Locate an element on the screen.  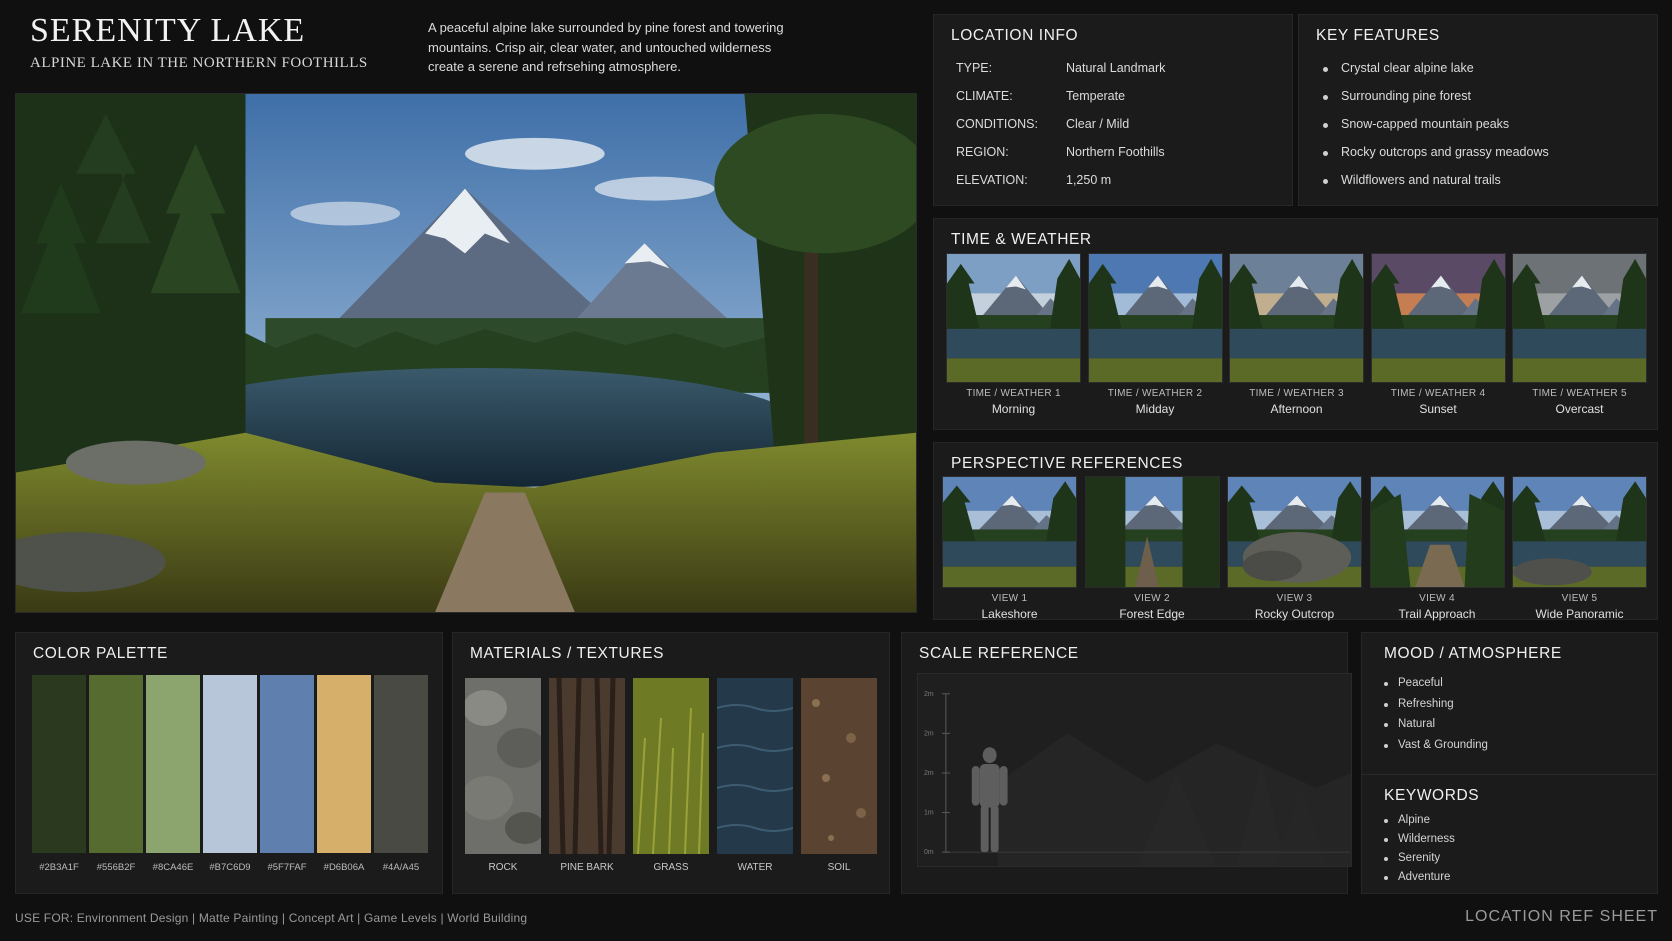
list-item: Vast & Grounding is located at coordinates (1436, 749).